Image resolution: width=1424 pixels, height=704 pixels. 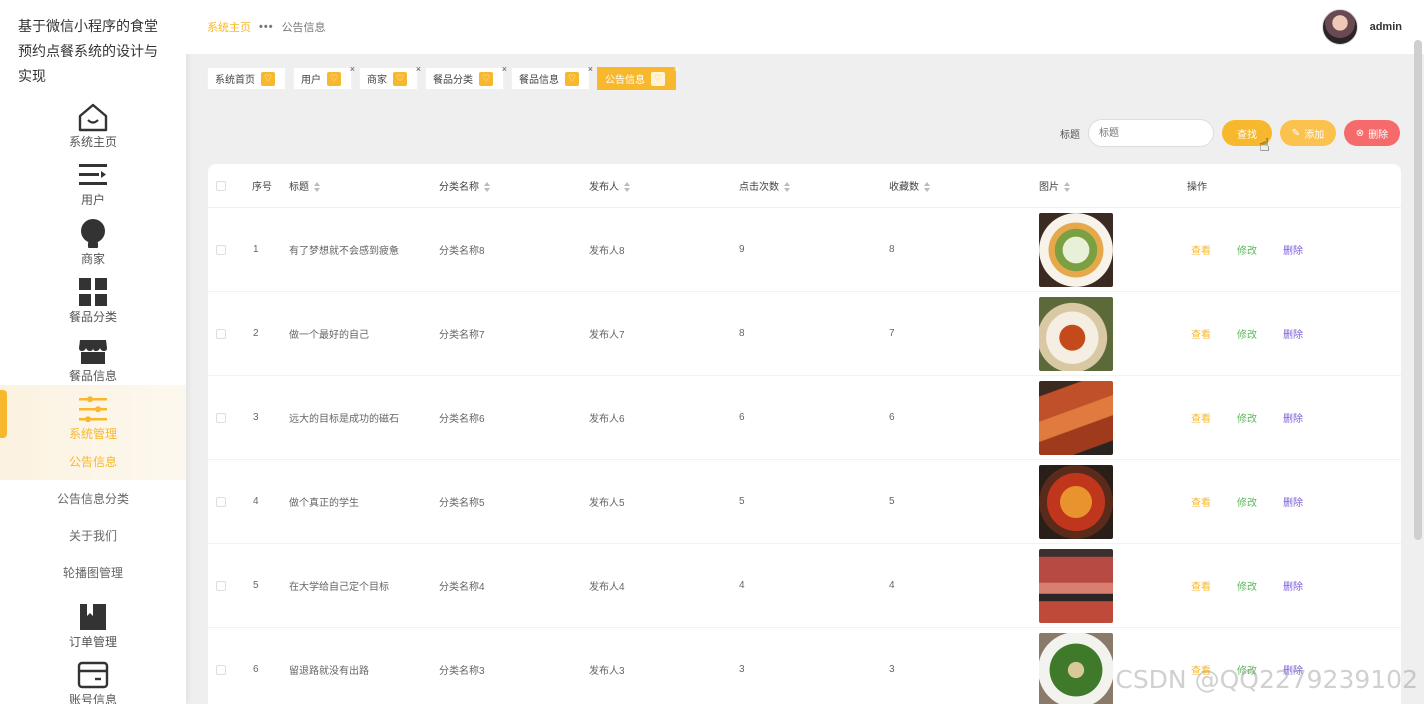 What do you see at coordinates (464, 185) in the screenshot?
I see `column-header: 分类名称` at bounding box center [464, 185].